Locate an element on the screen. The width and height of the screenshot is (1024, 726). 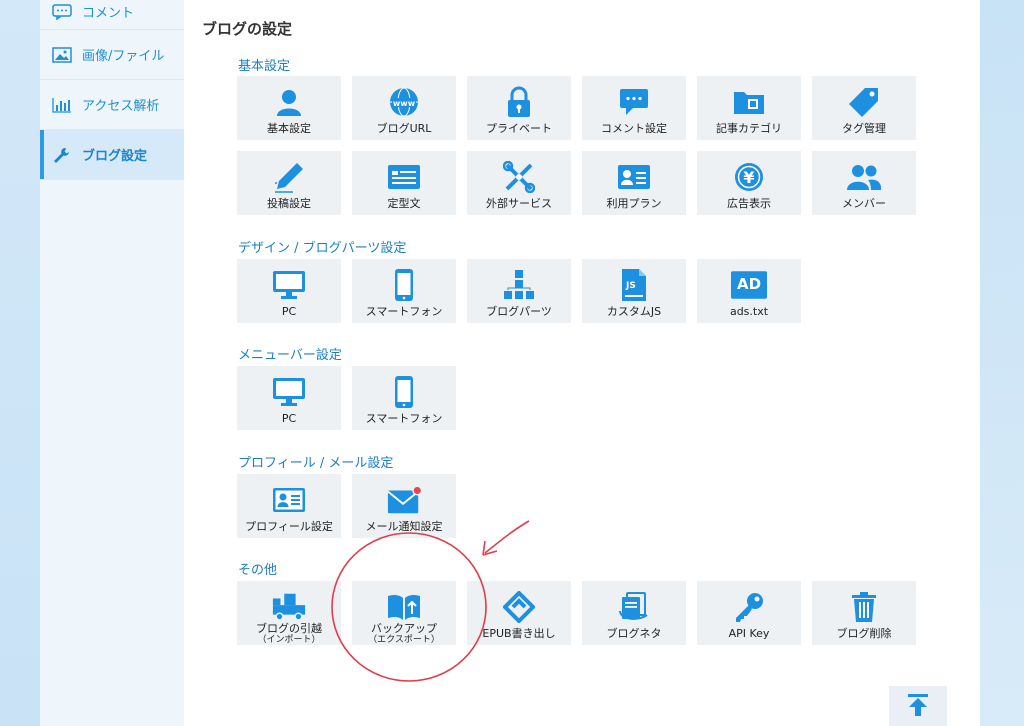
tile-label: メンバー is located at coordinates (864, 203).